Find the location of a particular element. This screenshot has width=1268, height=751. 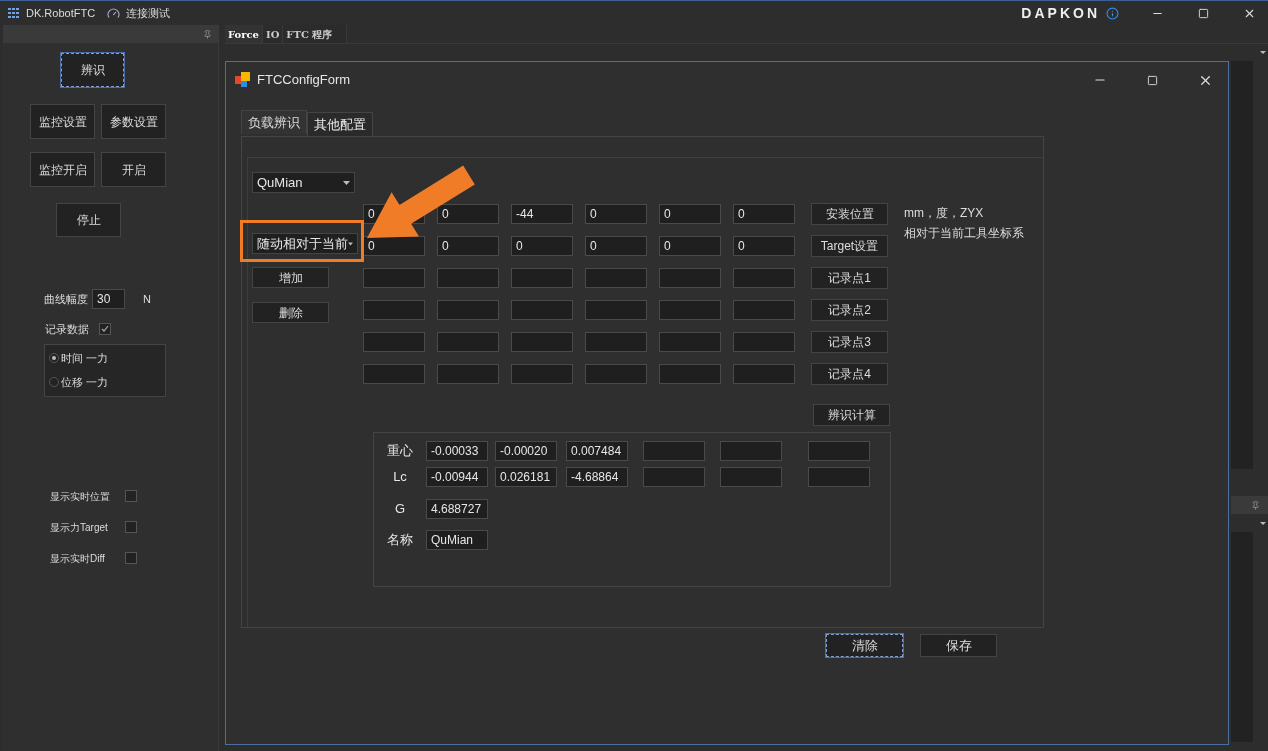

input-field: 0.007484 is located at coordinates (597, 451).